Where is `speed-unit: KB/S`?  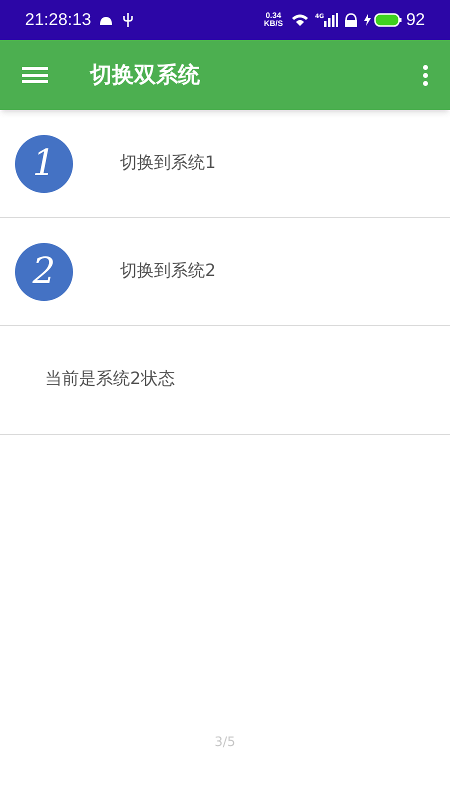 speed-unit: KB/S is located at coordinates (273, 24).